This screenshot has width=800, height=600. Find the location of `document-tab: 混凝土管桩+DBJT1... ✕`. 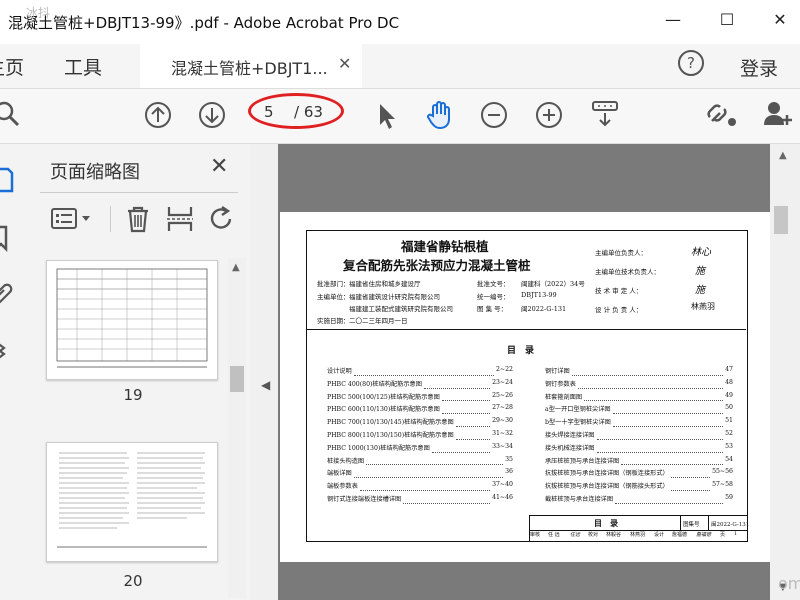

document-tab: 混凝土管桩+DBJT1... ✕ is located at coordinates (251, 66).